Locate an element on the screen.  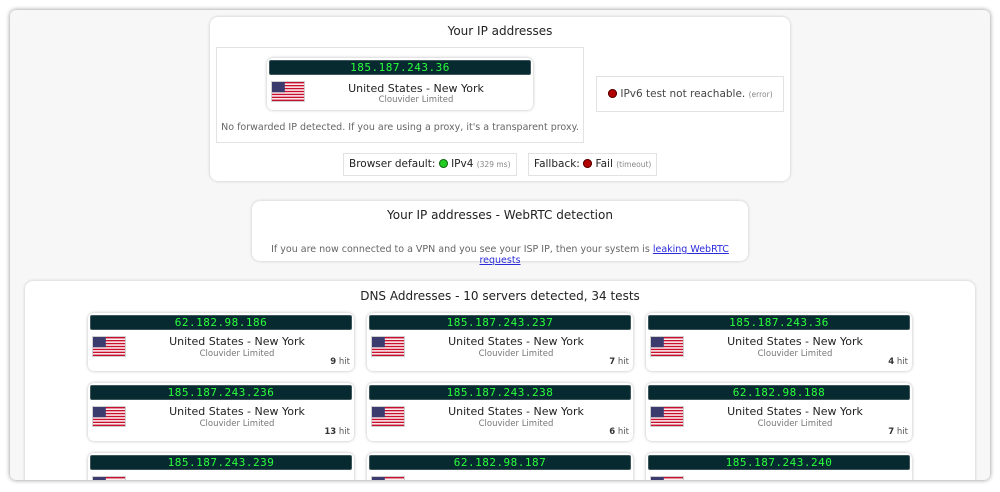
webrtc-panel-title: Your IP addresses - WebRTC detection is located at coordinates (500, 215).